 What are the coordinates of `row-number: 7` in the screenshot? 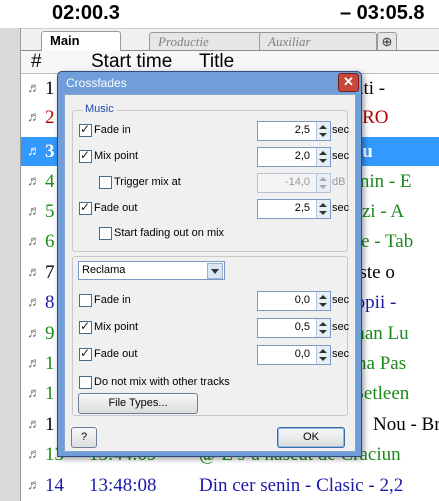 It's located at (50, 272).